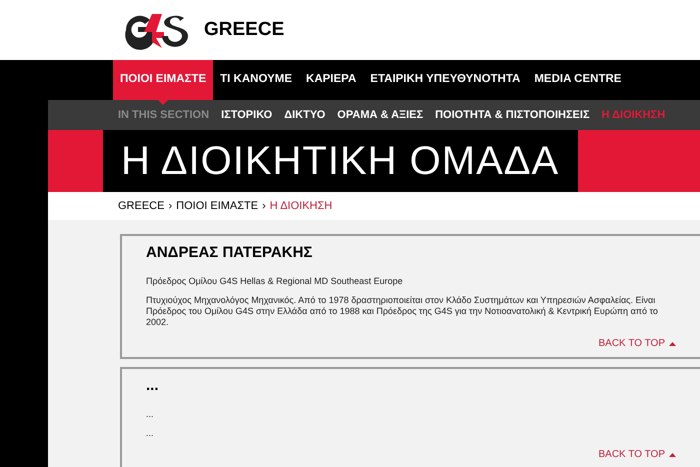 The image size is (700, 467). Describe the element at coordinates (141, 206) in the screenshot. I see `breadcrumb-link: GREECE` at that location.